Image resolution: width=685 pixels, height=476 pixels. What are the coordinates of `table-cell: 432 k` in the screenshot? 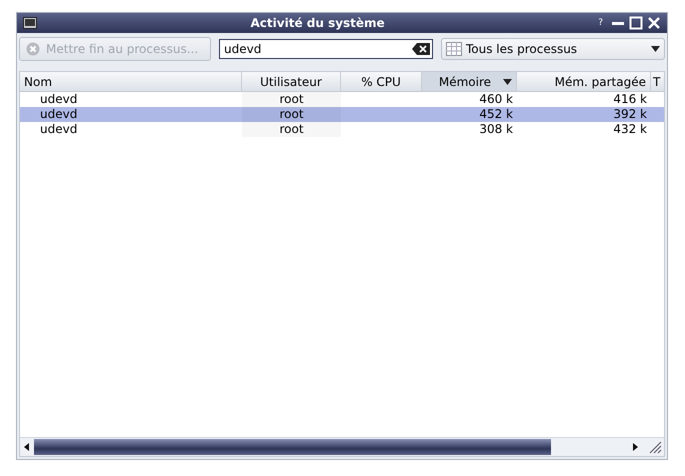 It's located at (630, 129).